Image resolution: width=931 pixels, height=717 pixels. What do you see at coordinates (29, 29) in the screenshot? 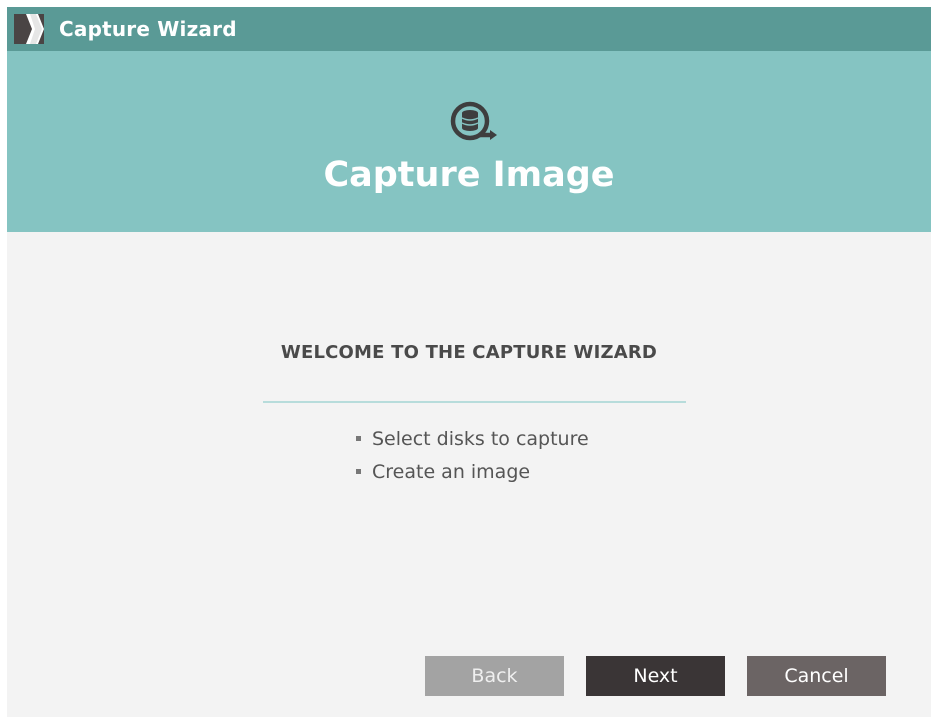
I see `app-logo-icon` at bounding box center [29, 29].